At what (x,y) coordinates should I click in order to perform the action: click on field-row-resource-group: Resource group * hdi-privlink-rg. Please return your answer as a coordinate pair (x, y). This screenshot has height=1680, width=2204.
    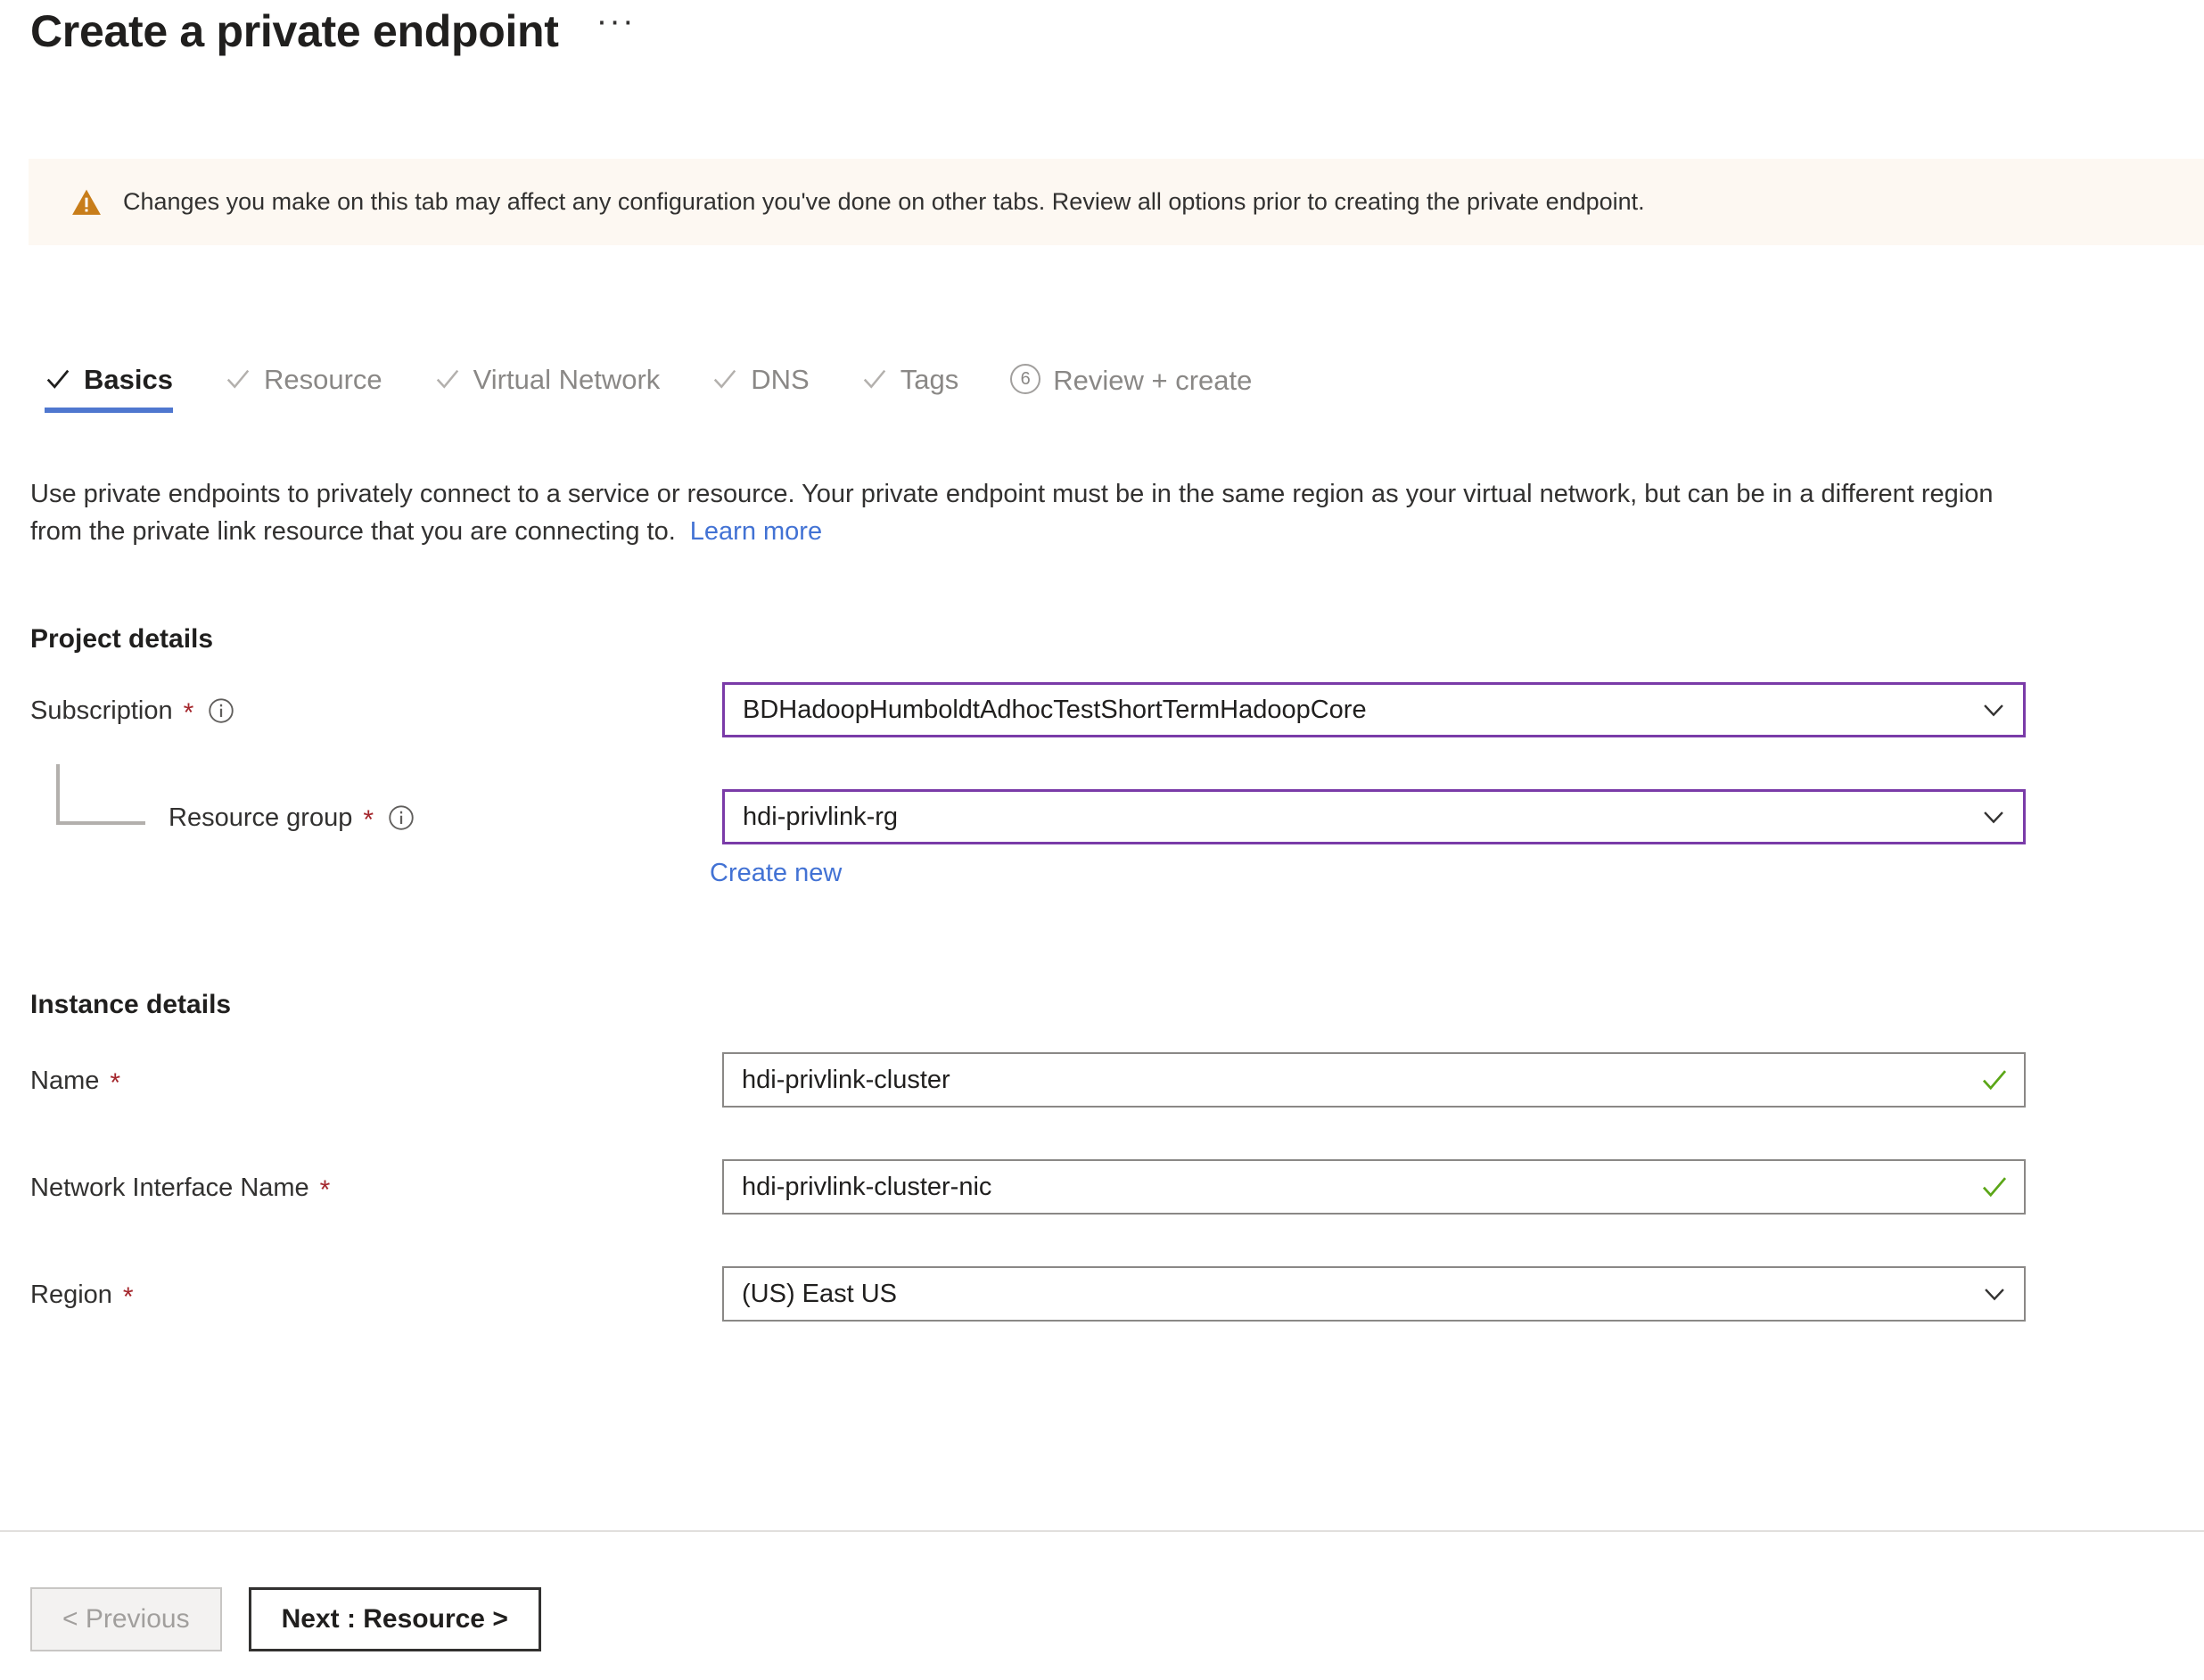
    Looking at the image, I should click on (1109, 817).